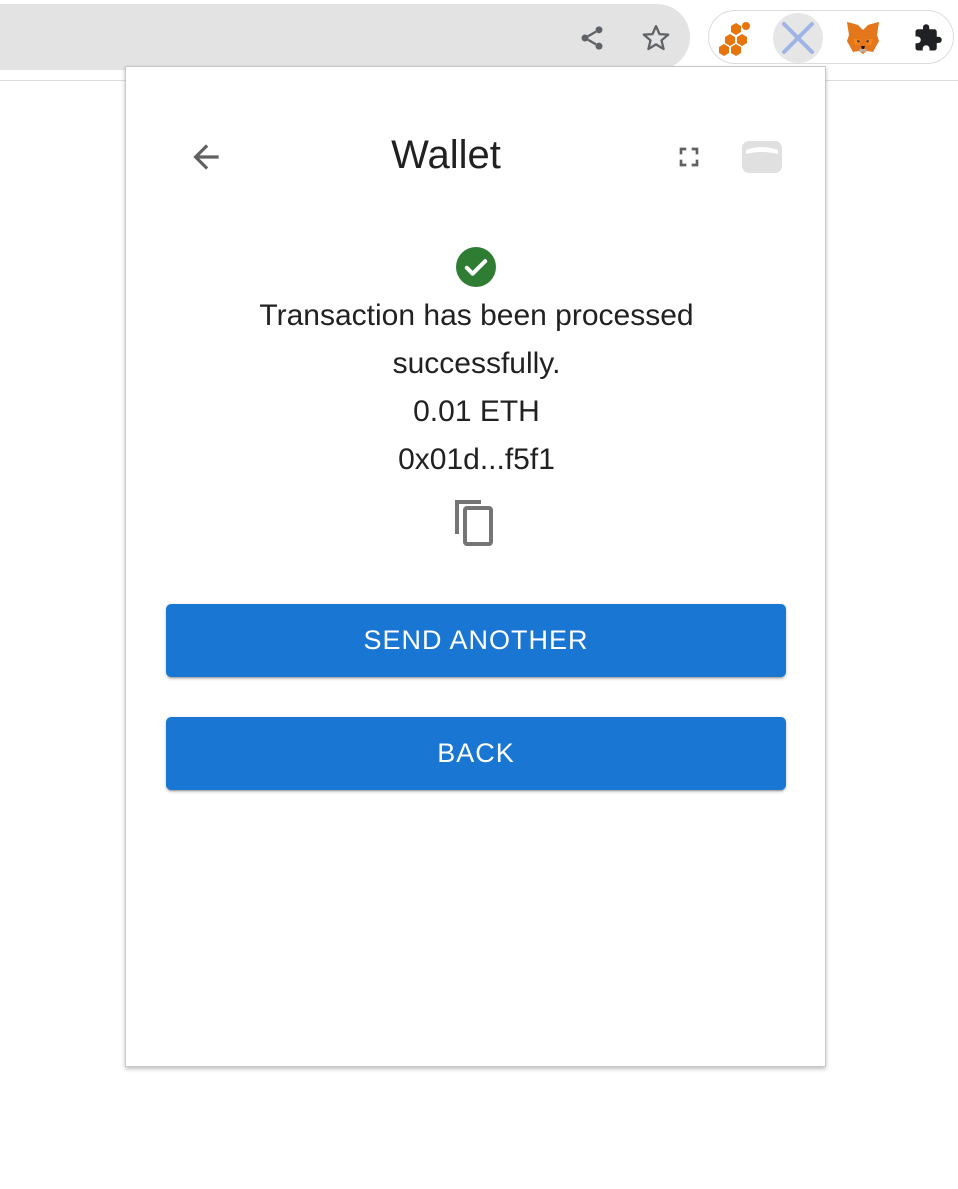 The image size is (958, 1189). What do you see at coordinates (863, 38) in the screenshot?
I see `metamask-fox-icon` at bounding box center [863, 38].